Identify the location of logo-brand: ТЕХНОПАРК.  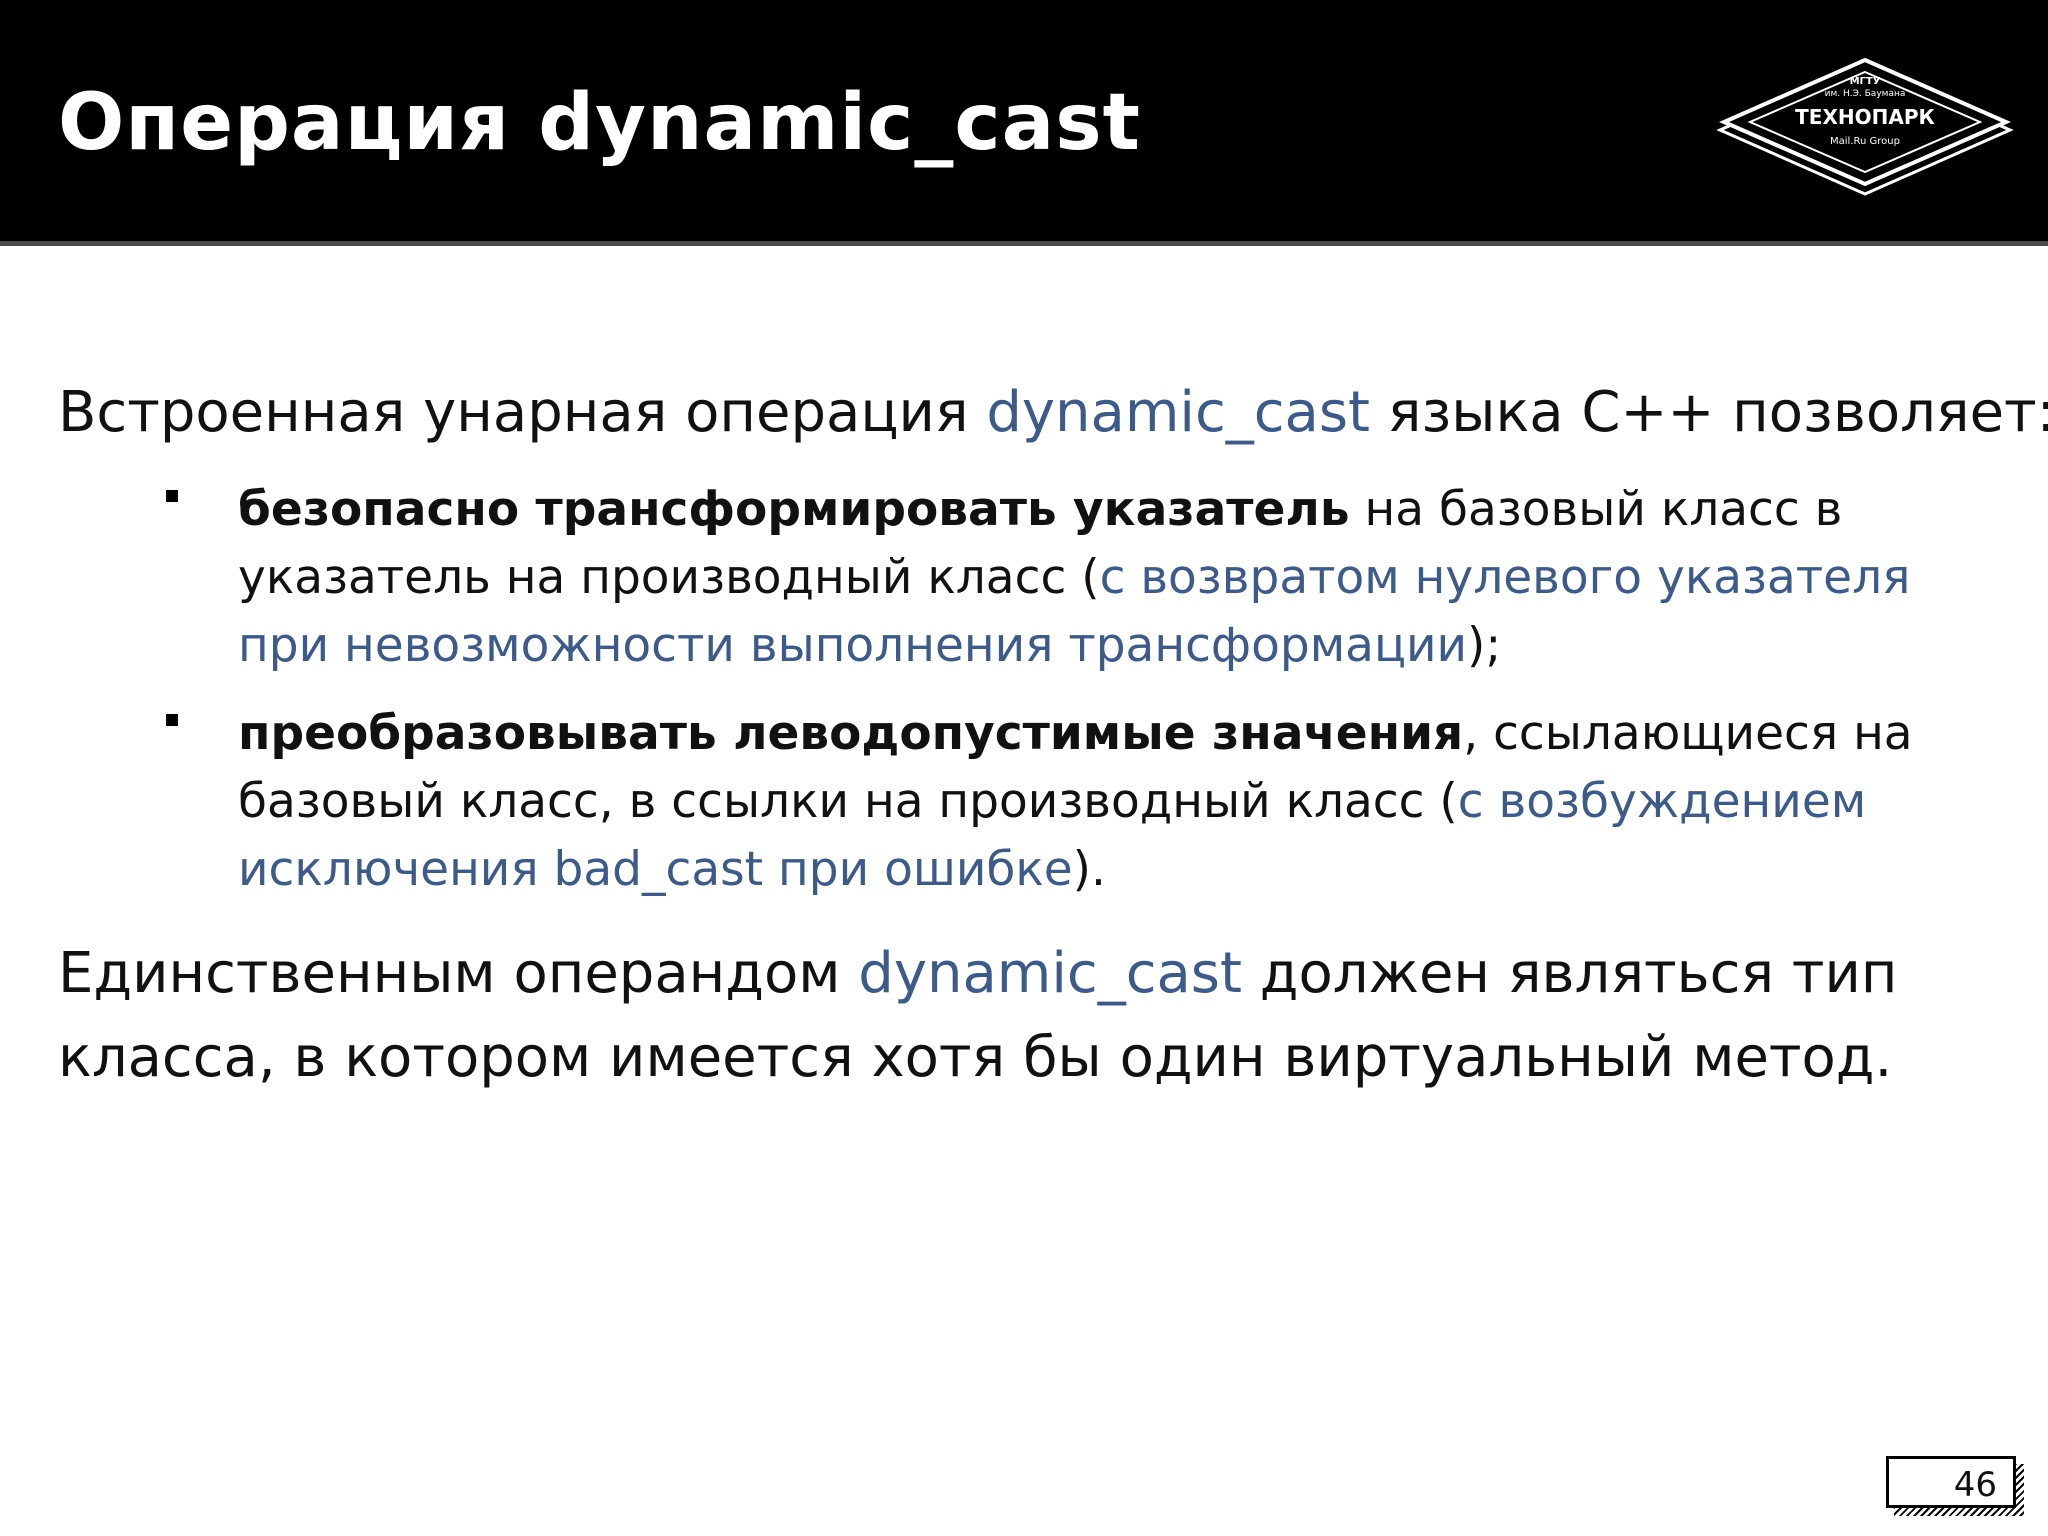
(1865, 117).